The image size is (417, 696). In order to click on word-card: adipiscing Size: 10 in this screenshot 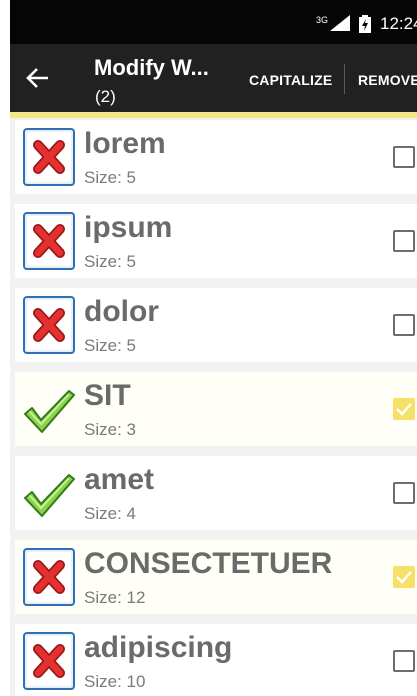, I will do `click(216, 660)`.